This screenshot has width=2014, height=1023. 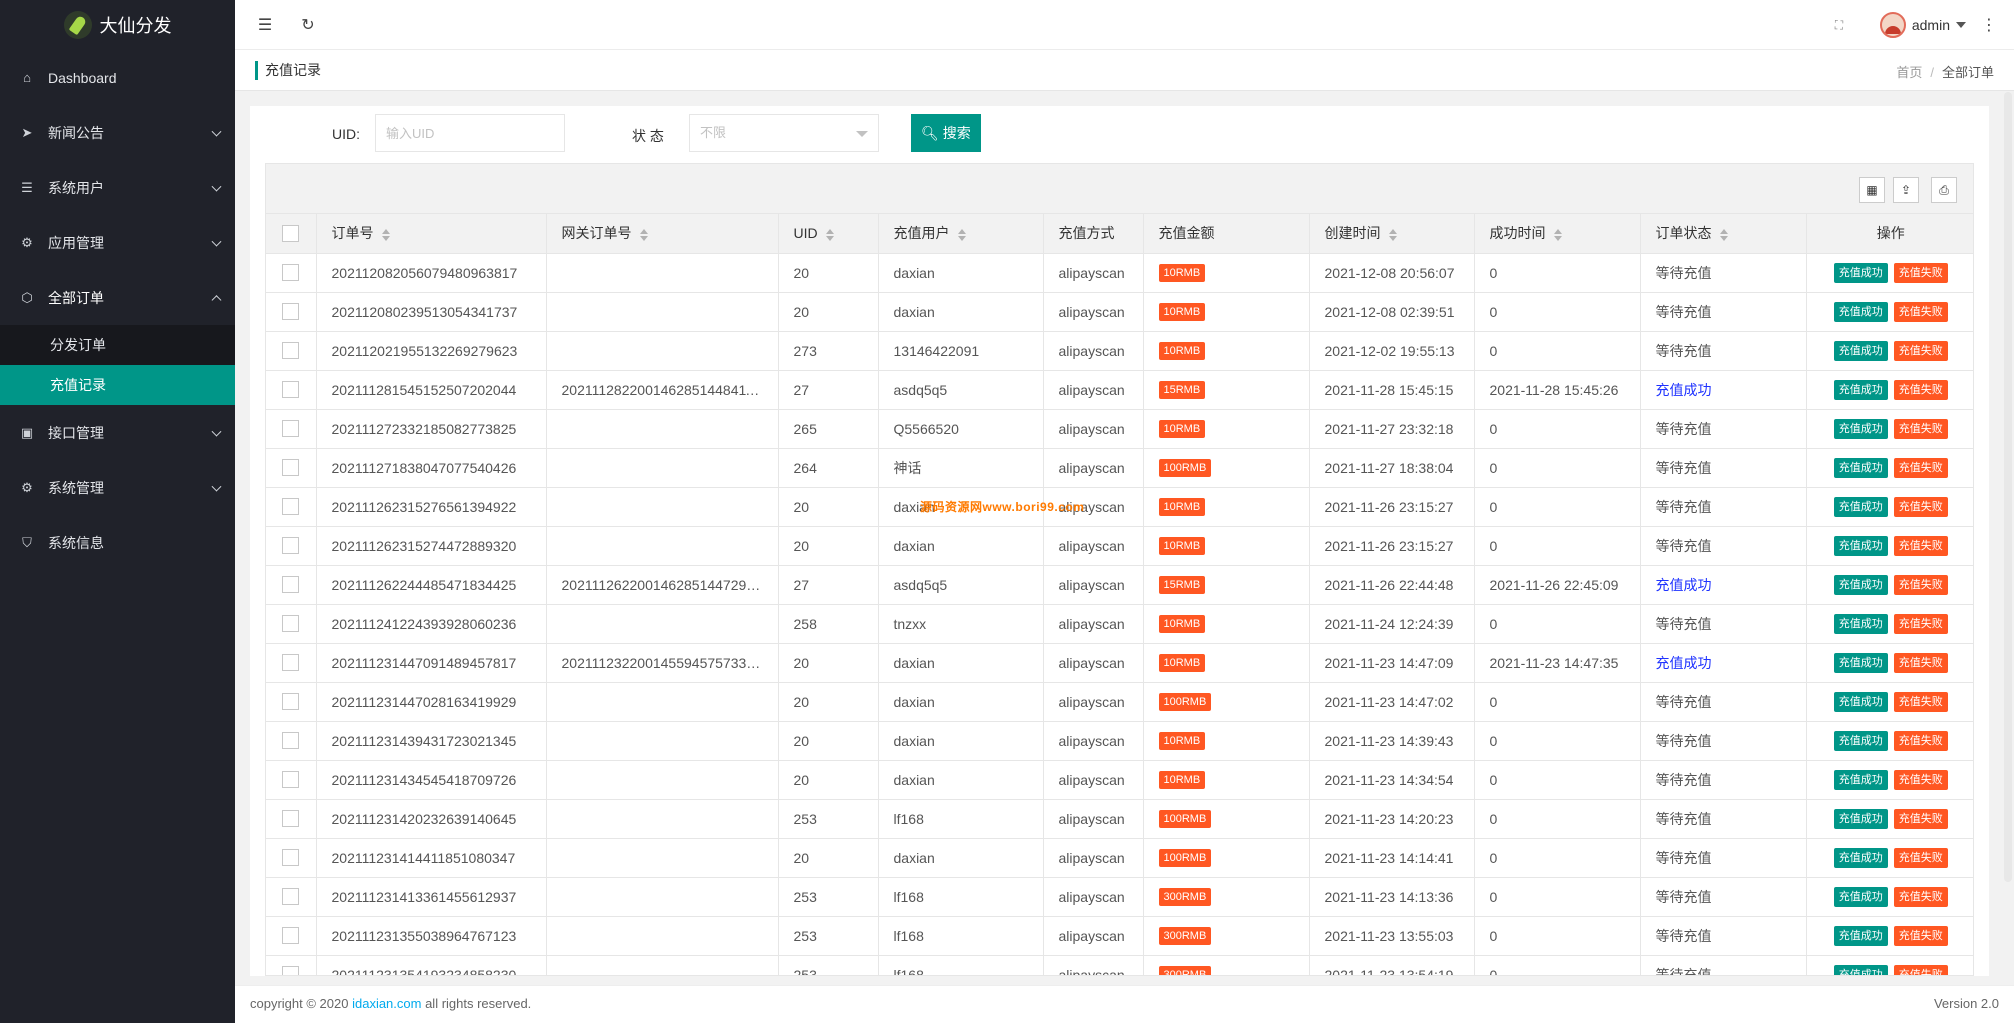 I want to click on sidebar-subitem-distribution-orders: 分发订单, so click(x=117, y=345).